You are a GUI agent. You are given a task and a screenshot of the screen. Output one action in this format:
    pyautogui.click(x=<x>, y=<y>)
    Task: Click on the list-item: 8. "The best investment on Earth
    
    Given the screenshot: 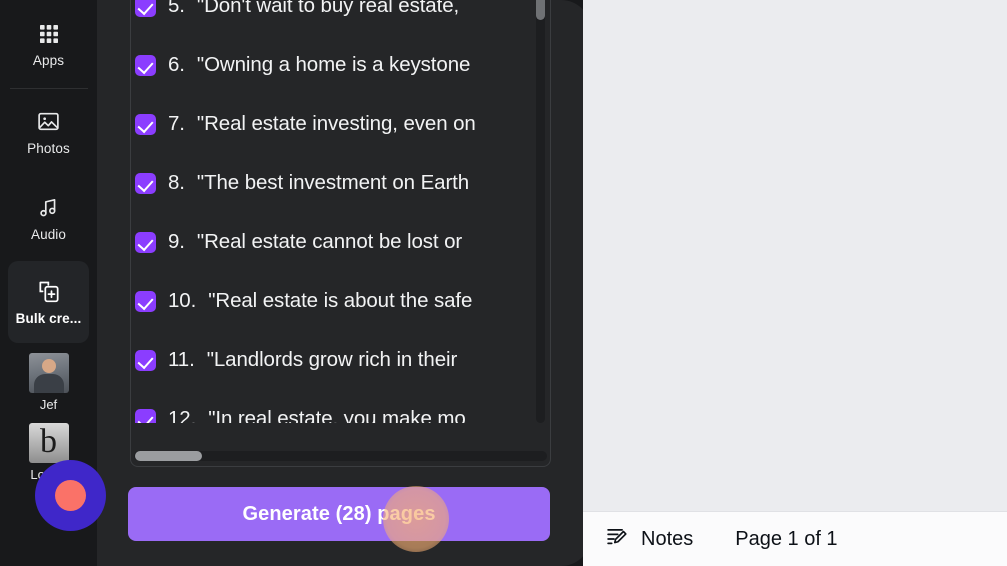 What is the action you would take?
    pyautogui.click(x=334, y=183)
    